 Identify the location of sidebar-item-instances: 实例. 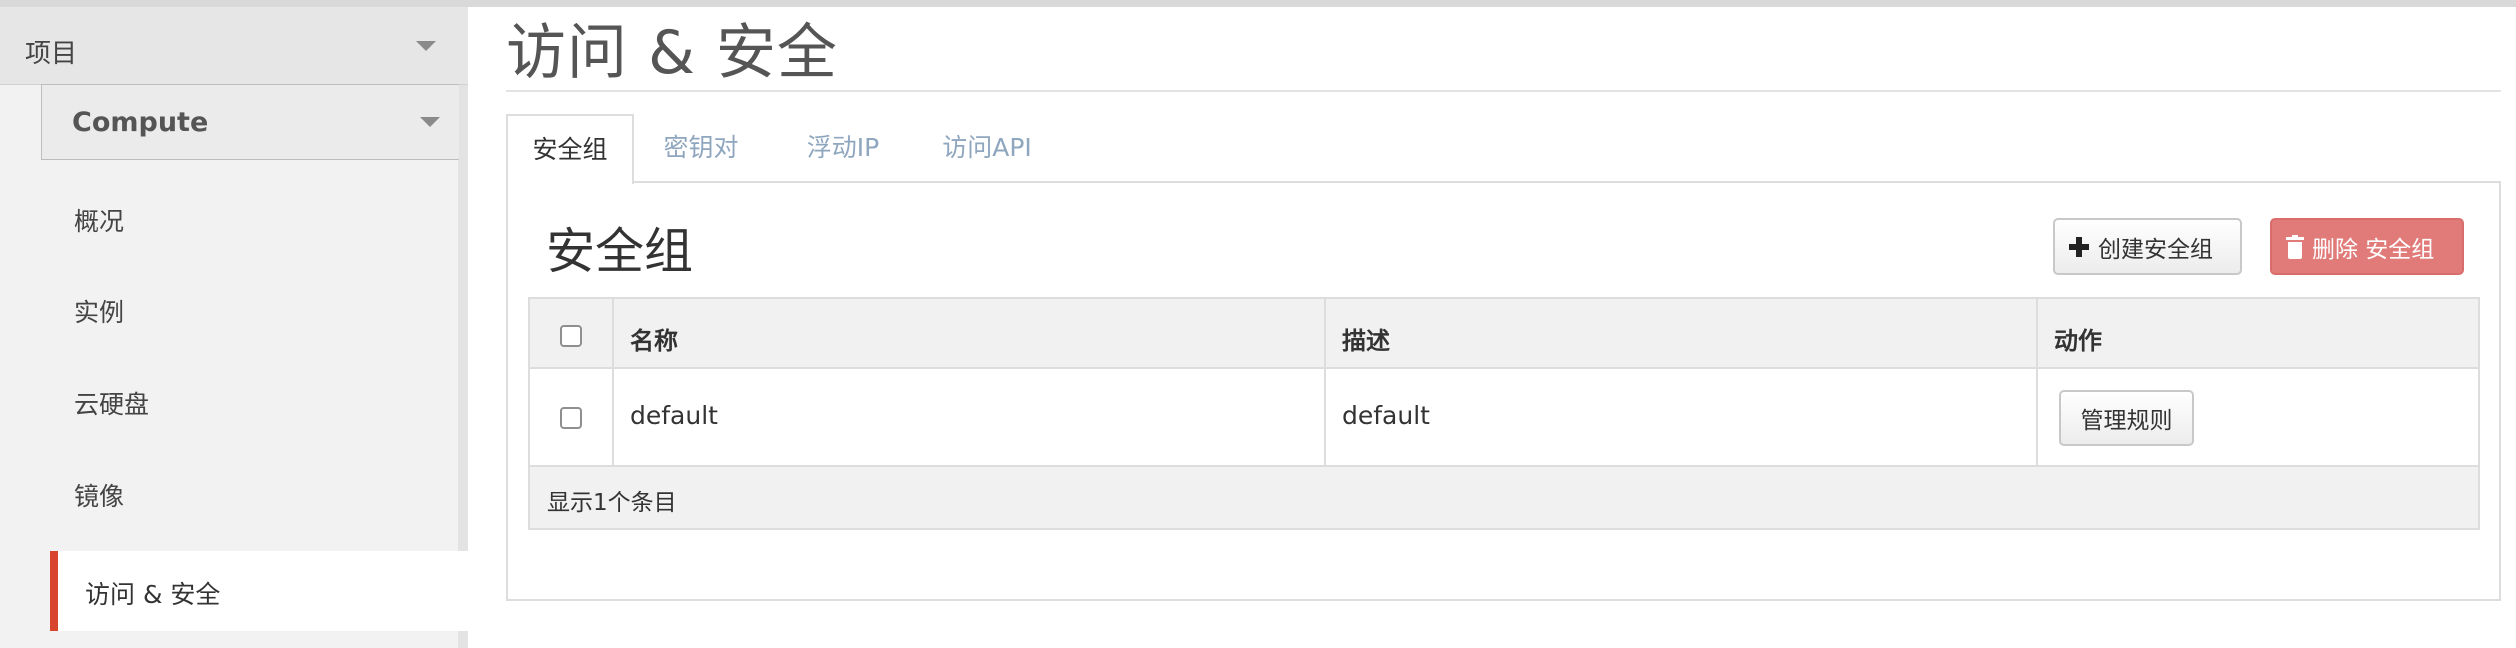
(99, 311).